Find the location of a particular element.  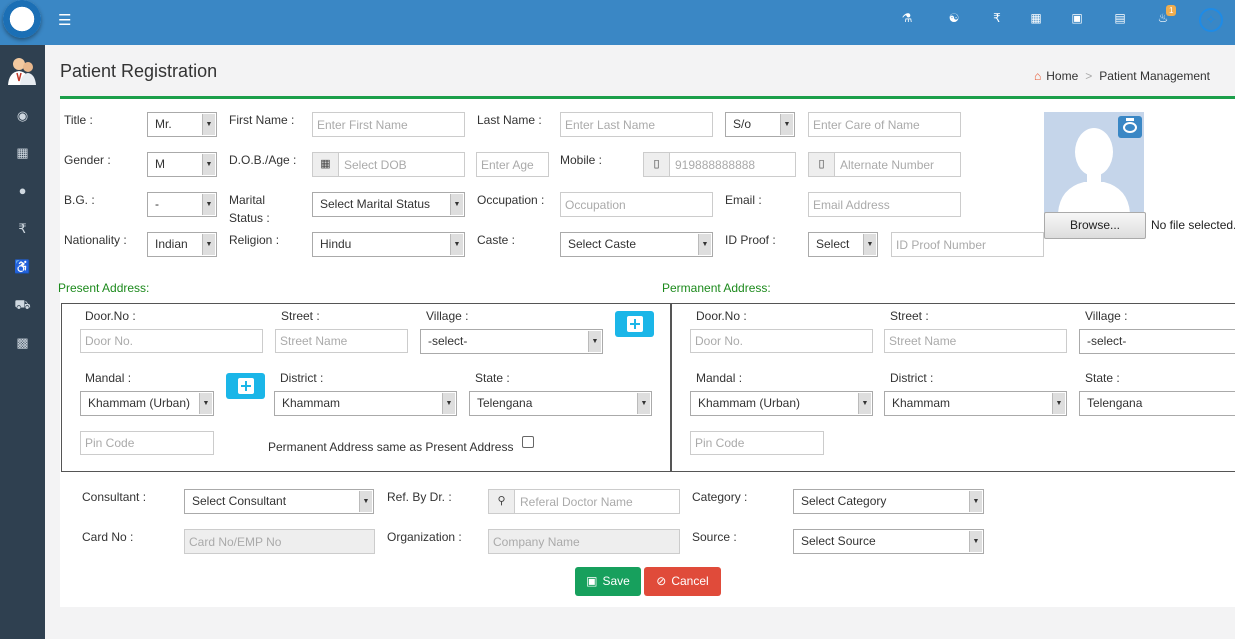

card-no-input is located at coordinates (279, 541).